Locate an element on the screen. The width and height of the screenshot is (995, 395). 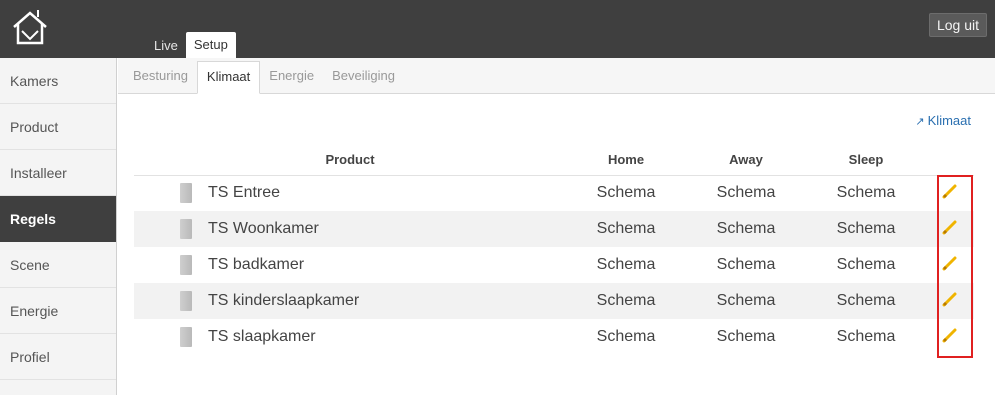
product-cell: TS Entree is located at coordinates (350, 193).